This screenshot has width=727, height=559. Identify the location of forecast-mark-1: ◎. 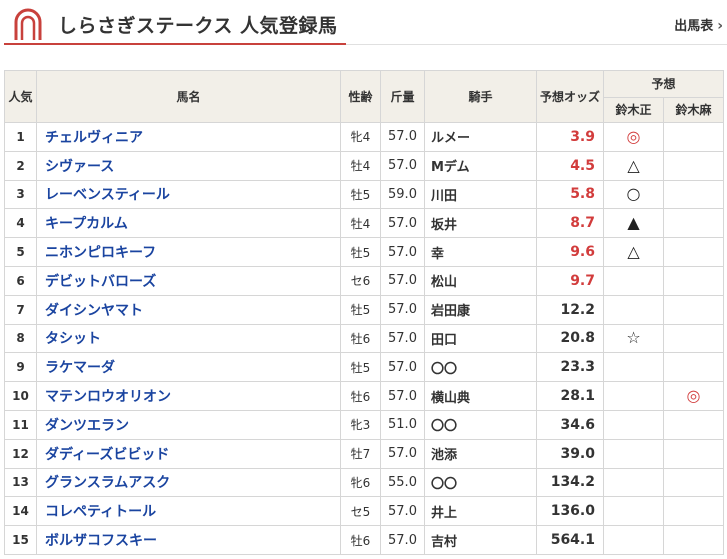
(633, 137).